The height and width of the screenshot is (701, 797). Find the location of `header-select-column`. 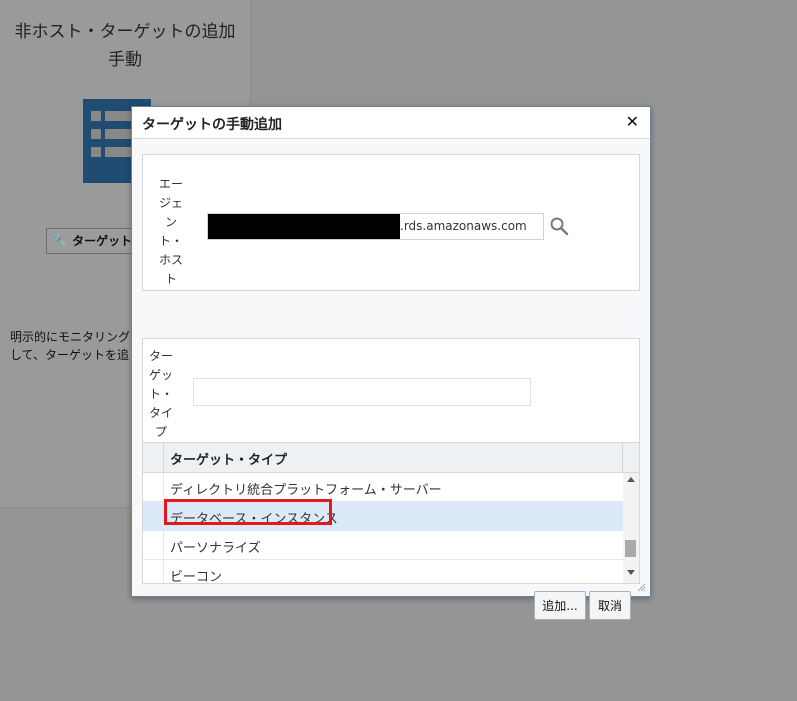

header-select-column is located at coordinates (153, 457).